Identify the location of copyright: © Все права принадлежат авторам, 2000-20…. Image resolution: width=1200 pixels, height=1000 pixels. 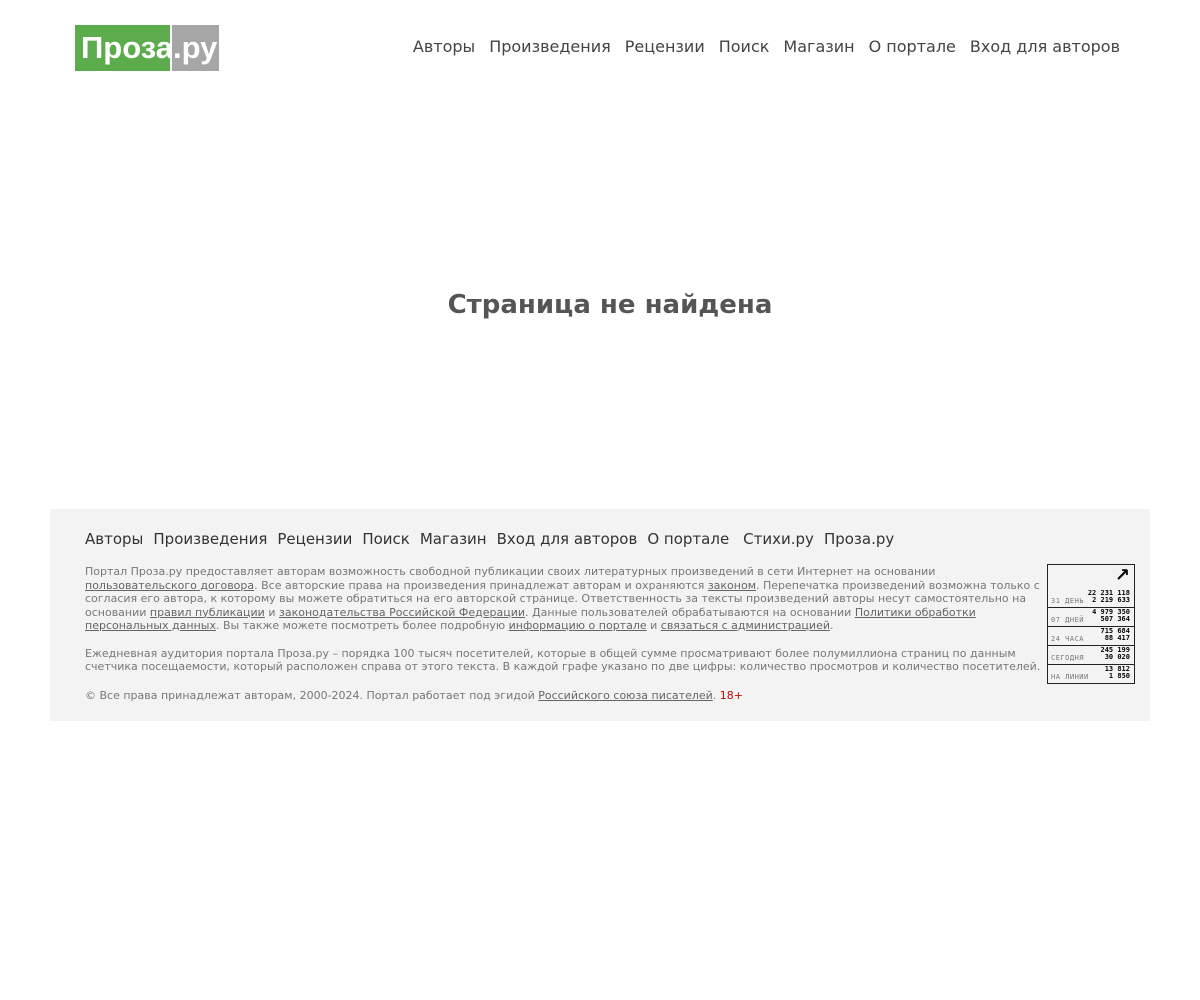
(414, 695).